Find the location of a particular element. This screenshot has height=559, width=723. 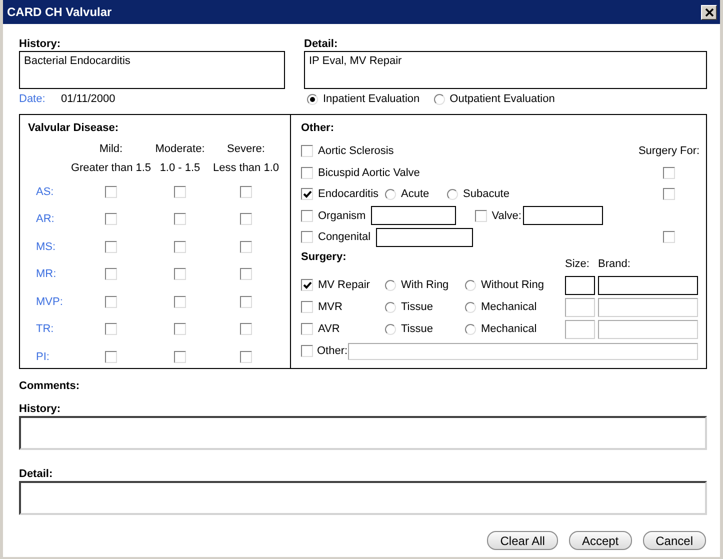

checkbox-label: MV Repair is located at coordinates (344, 285).